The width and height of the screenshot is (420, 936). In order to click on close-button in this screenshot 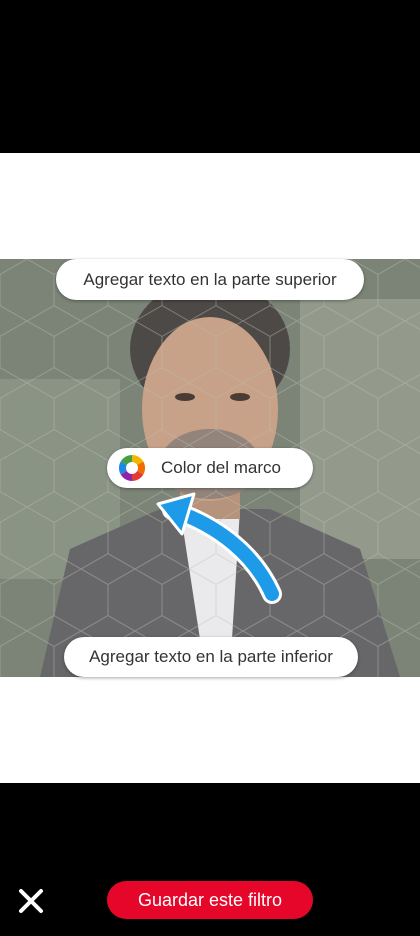, I will do `click(31, 901)`.